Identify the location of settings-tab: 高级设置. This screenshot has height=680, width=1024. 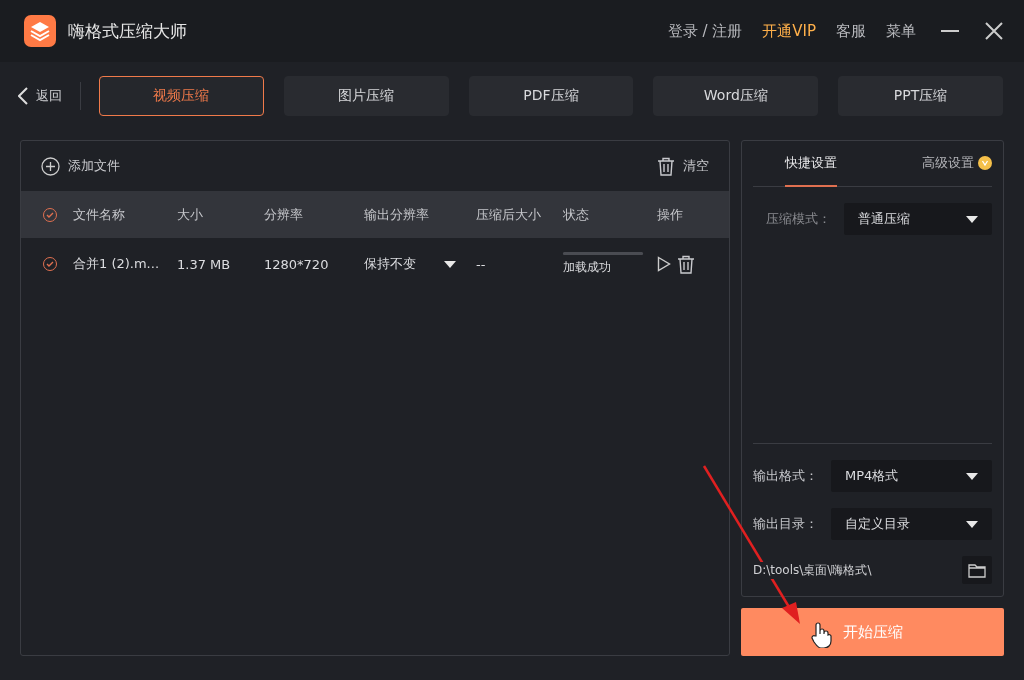
(957, 164).